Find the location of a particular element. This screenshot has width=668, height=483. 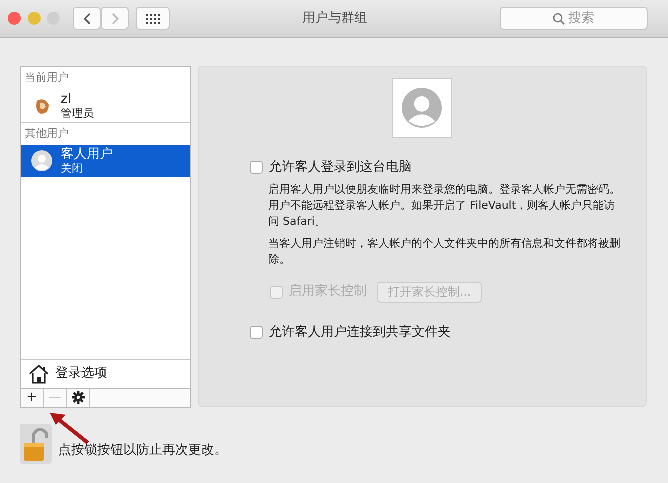

description-text: 当客人用户注销时，客人帐户的个人文件夹中的所有信息和文件都将被删除。 is located at coordinates (445, 252).